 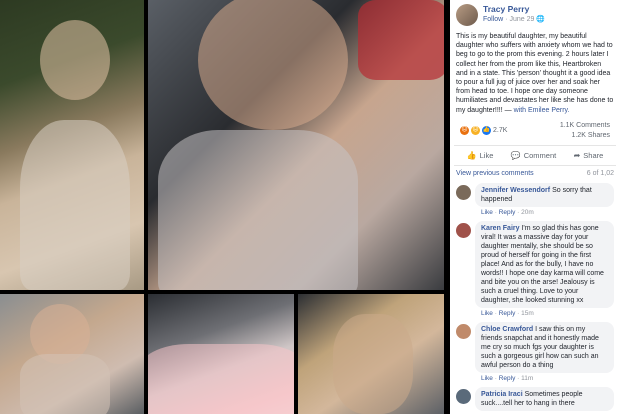 What do you see at coordinates (527, 378) in the screenshot?
I see `comment-time: 11m` at bounding box center [527, 378].